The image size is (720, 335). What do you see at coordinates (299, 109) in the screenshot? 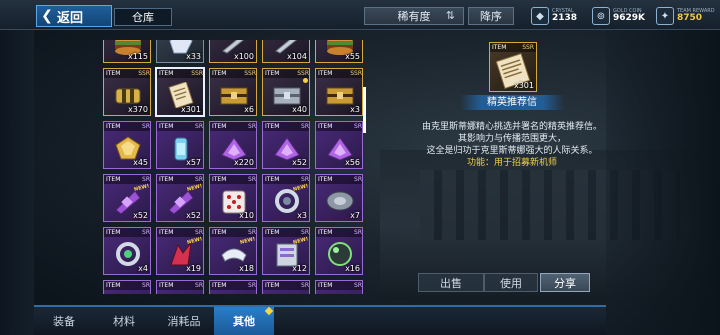
I see `item-count: x40` at bounding box center [299, 109].